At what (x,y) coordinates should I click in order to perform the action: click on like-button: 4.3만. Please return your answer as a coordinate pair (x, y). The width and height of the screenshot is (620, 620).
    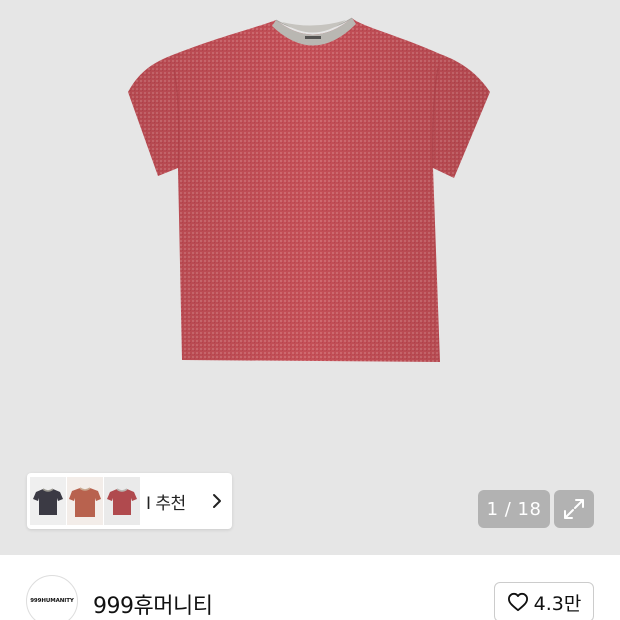
    Looking at the image, I should click on (544, 601).